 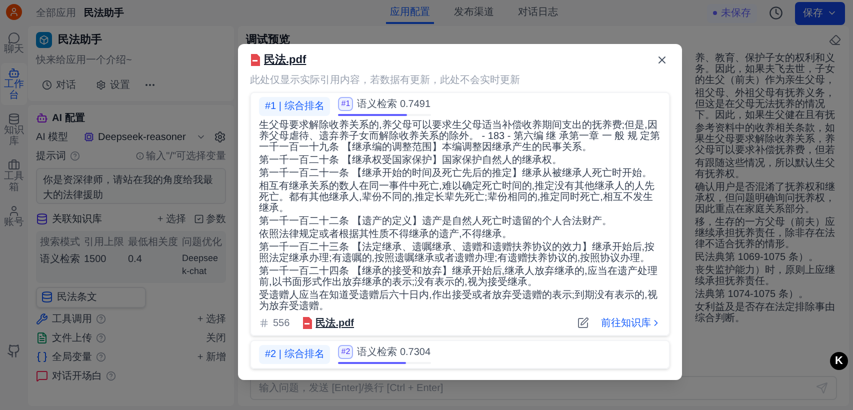 What do you see at coordinates (145, 137) in the screenshot?
I see `model-select: Deepseek-reasoner` at bounding box center [145, 137].